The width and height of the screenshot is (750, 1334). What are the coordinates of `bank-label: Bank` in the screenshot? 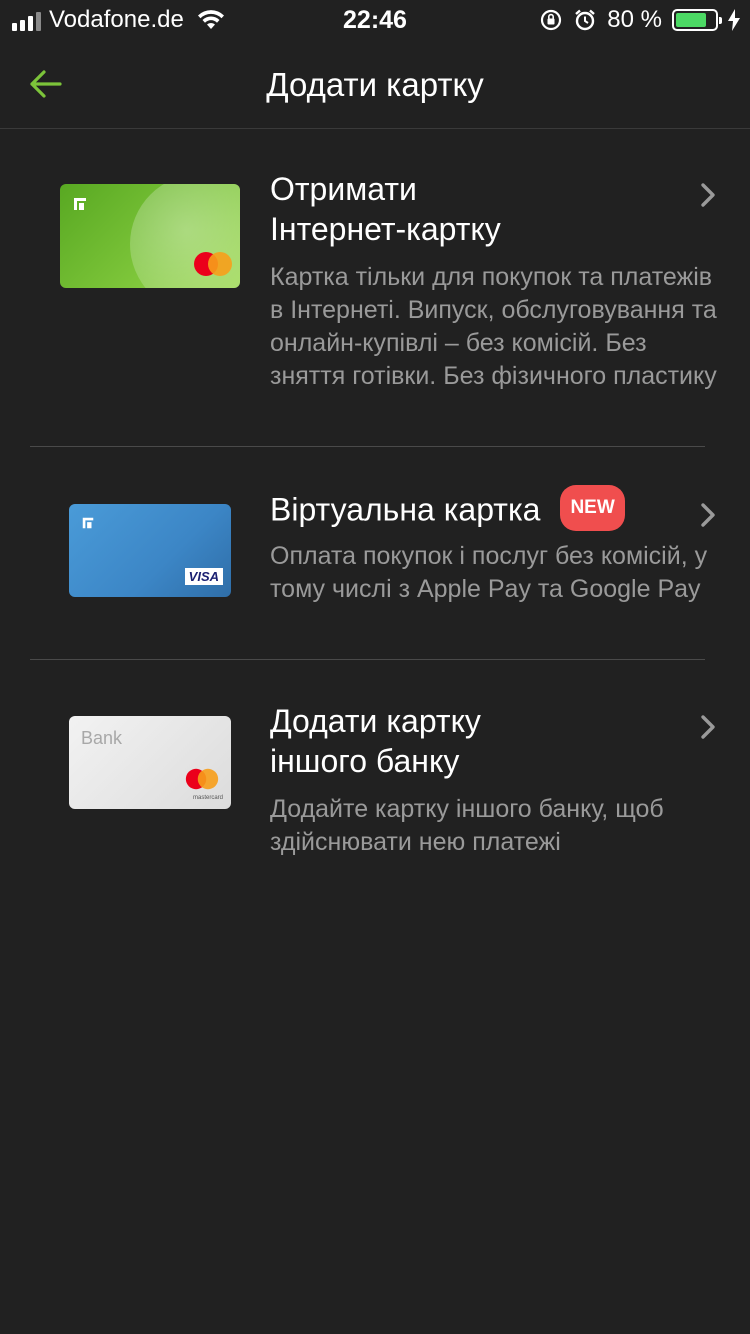 It's located at (102, 738).